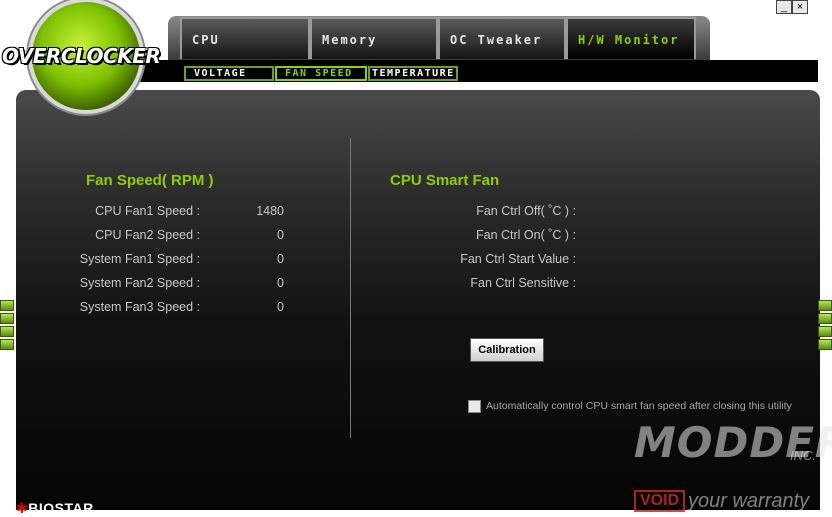  Describe the element at coordinates (502, 38) in the screenshot. I see `tab-oc-tweaker: OC Tweaker` at that location.